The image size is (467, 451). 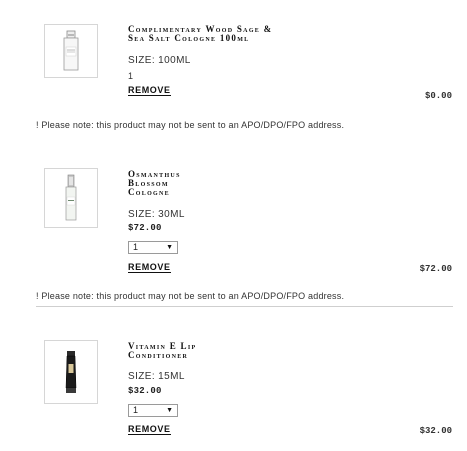 What do you see at coordinates (158, 355) in the screenshot?
I see `product-name-line: Conditioner` at bounding box center [158, 355].